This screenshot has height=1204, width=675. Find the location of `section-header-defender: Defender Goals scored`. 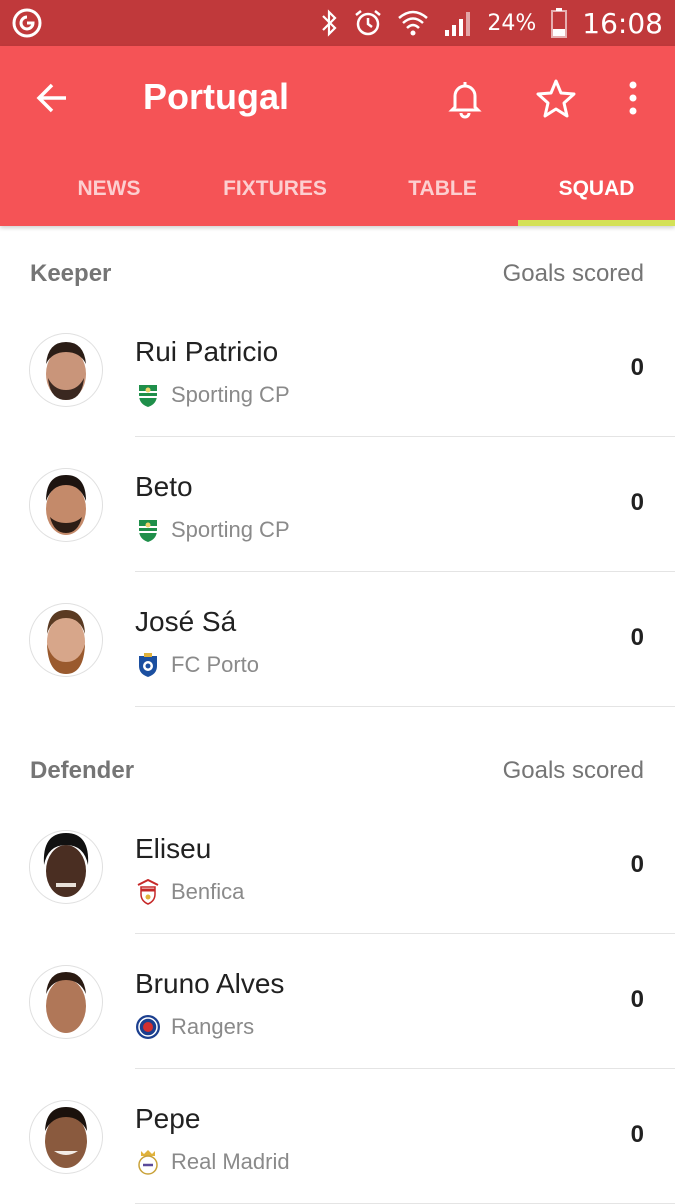

section-header-defender: Defender Goals scored is located at coordinates (337, 773).